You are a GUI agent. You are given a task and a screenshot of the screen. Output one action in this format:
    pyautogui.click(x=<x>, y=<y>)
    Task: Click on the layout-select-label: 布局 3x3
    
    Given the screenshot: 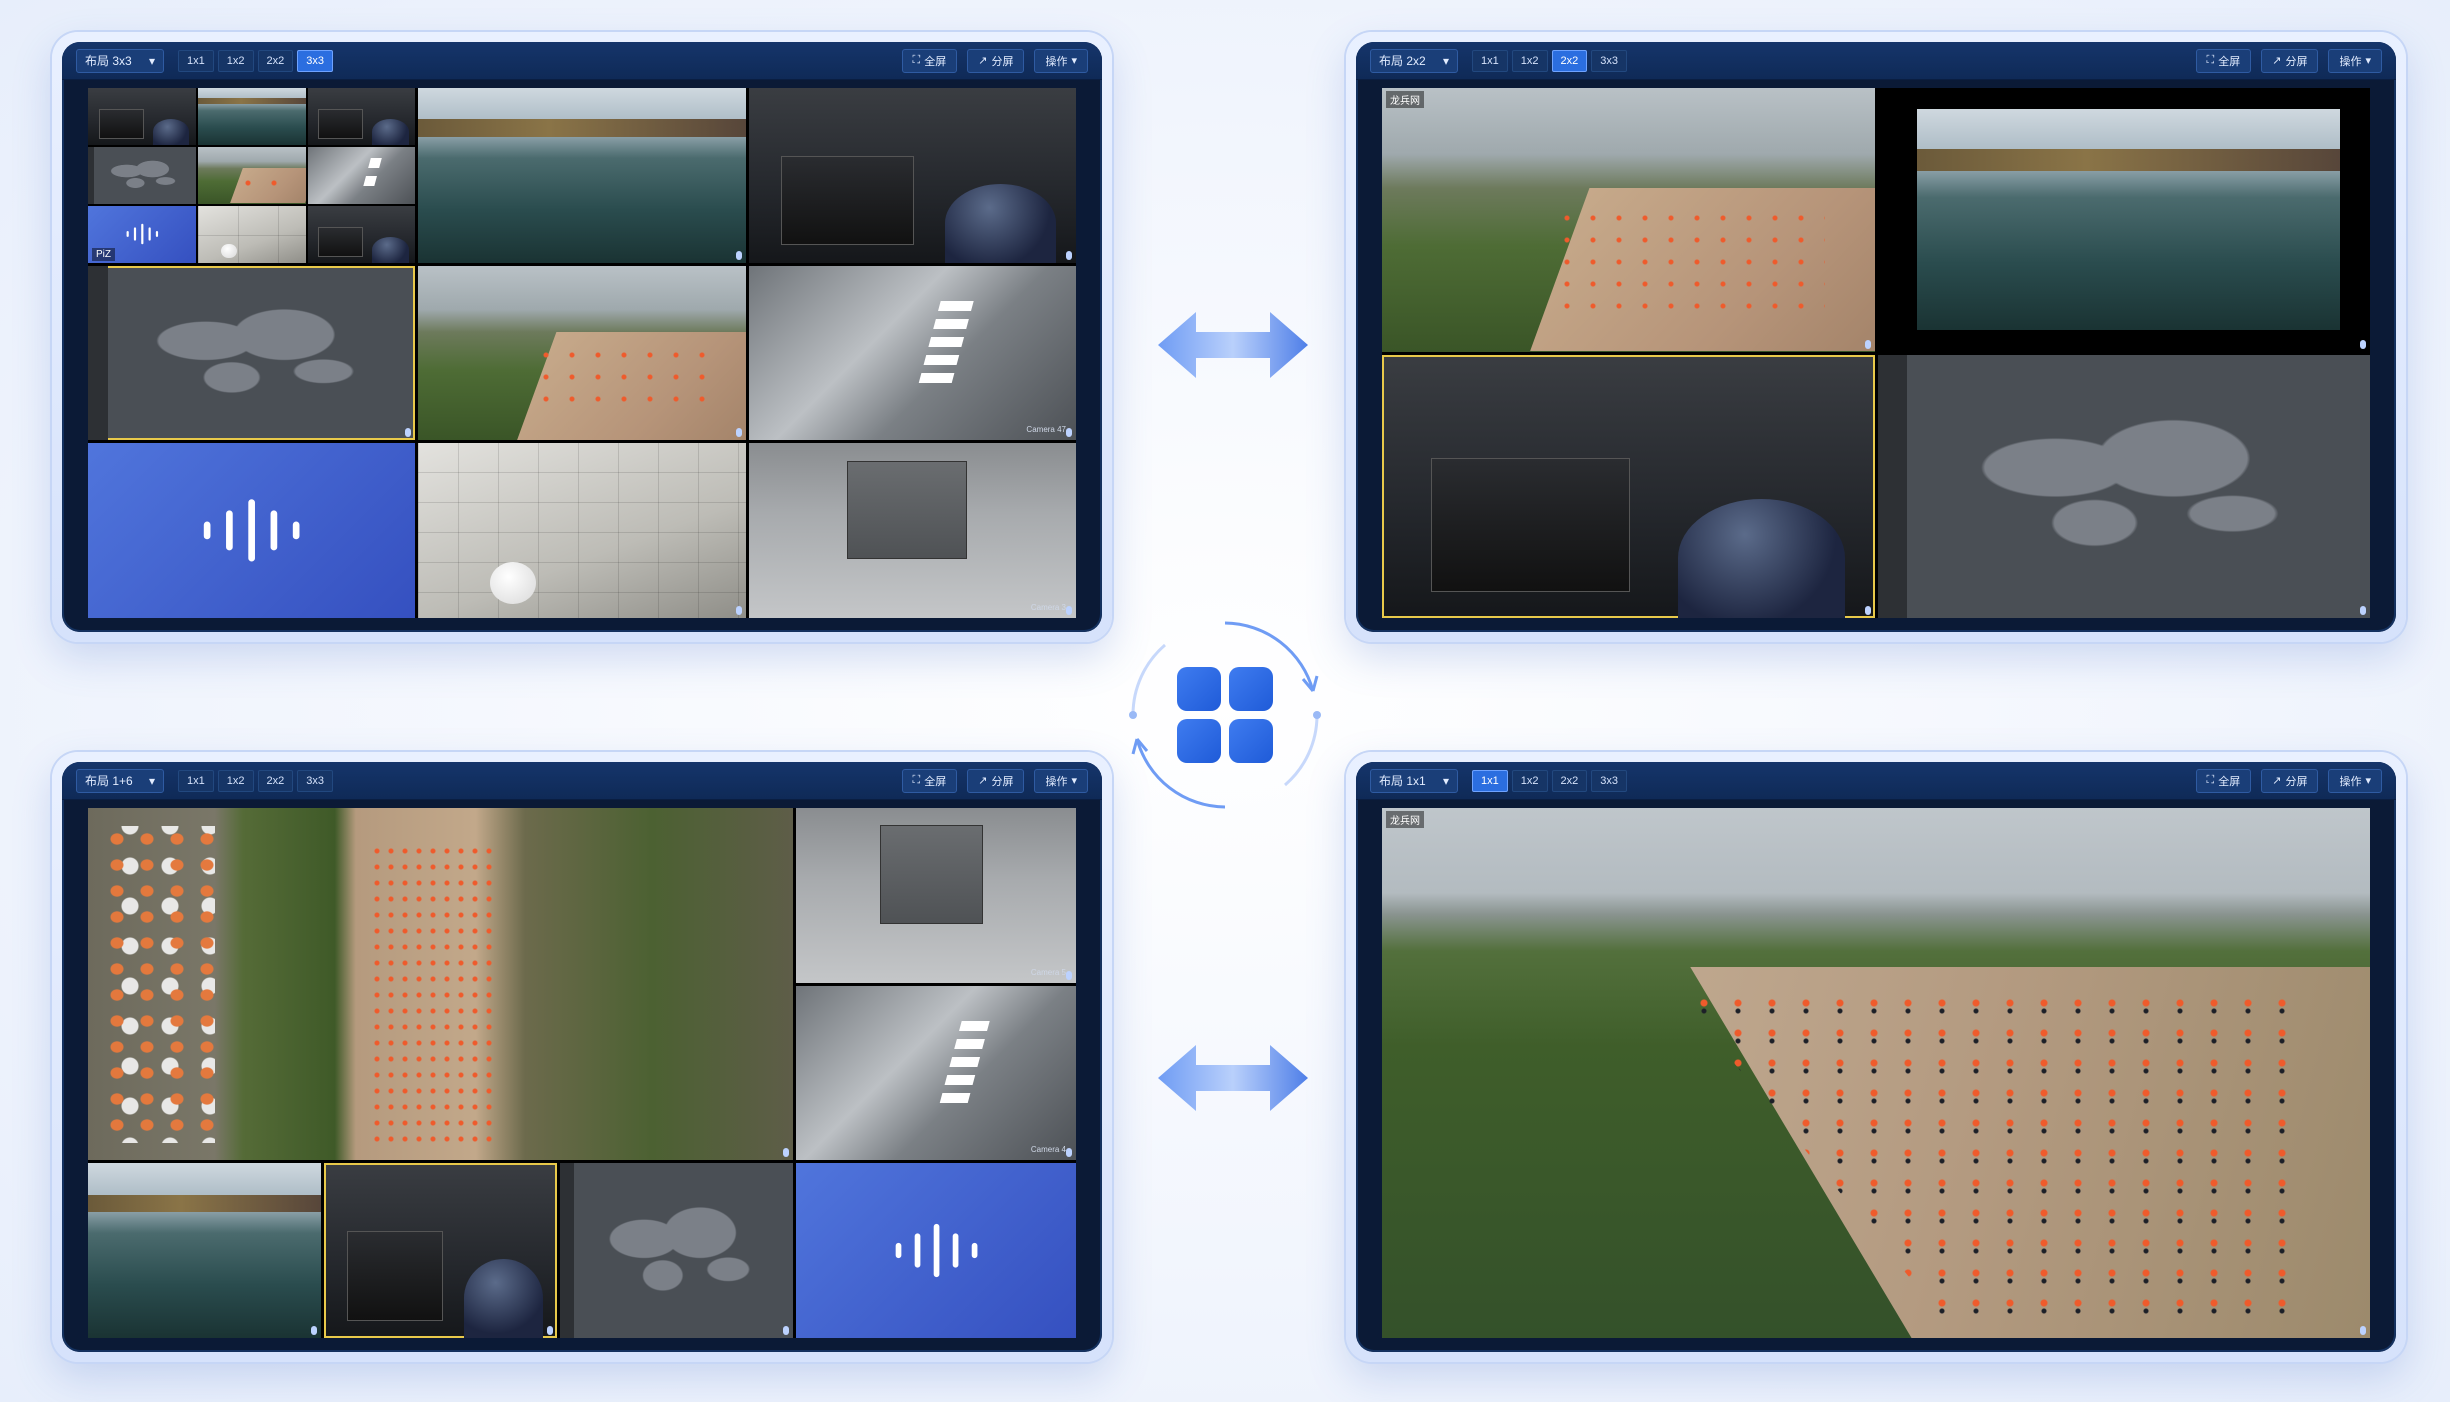 What is the action you would take?
    pyautogui.click(x=108, y=61)
    